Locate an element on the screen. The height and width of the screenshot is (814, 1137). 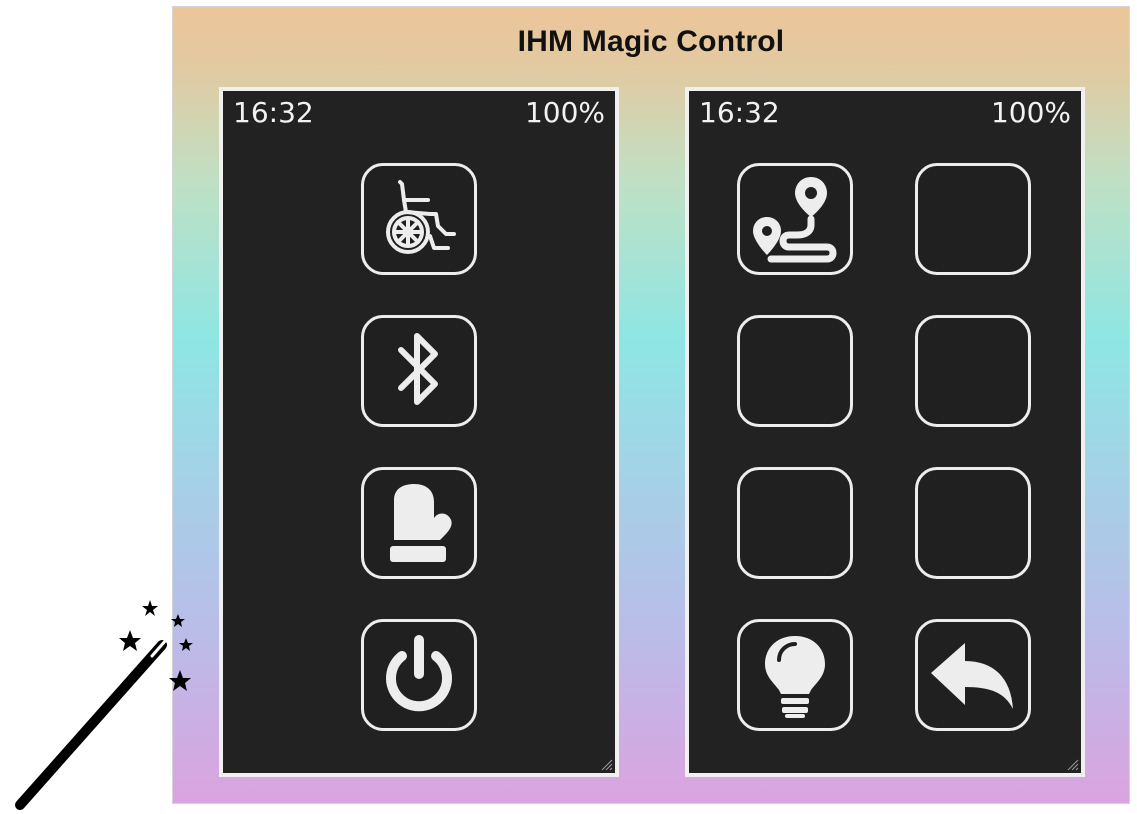
back-arrow-icon is located at coordinates (972, 676).